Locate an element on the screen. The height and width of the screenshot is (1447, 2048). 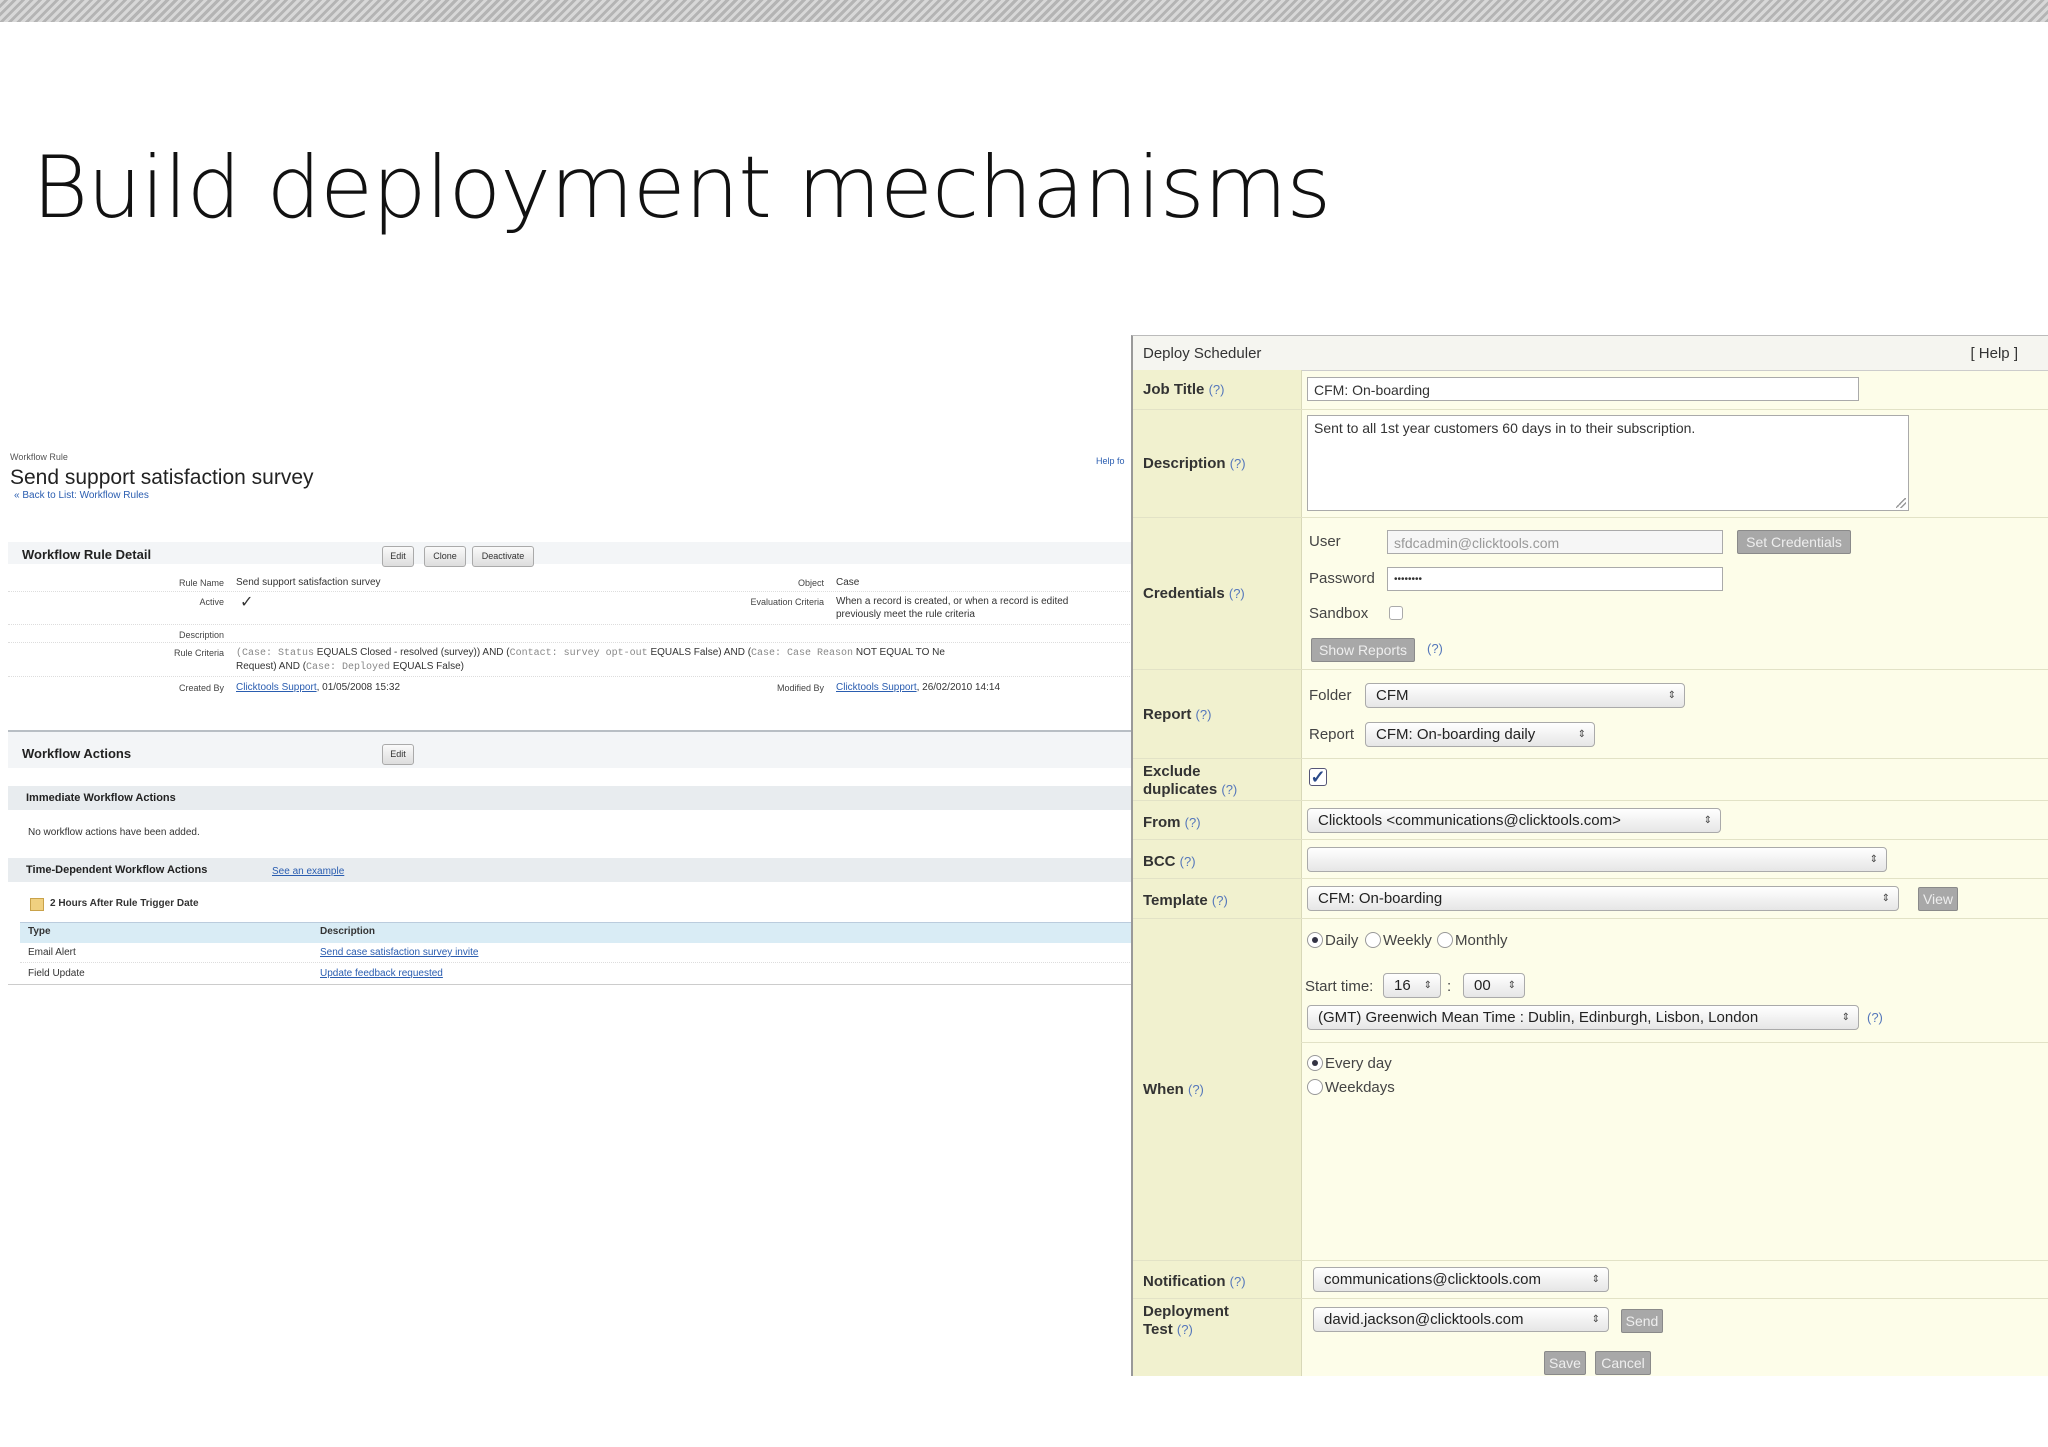
actions-header-band is located at coordinates (570, 750).